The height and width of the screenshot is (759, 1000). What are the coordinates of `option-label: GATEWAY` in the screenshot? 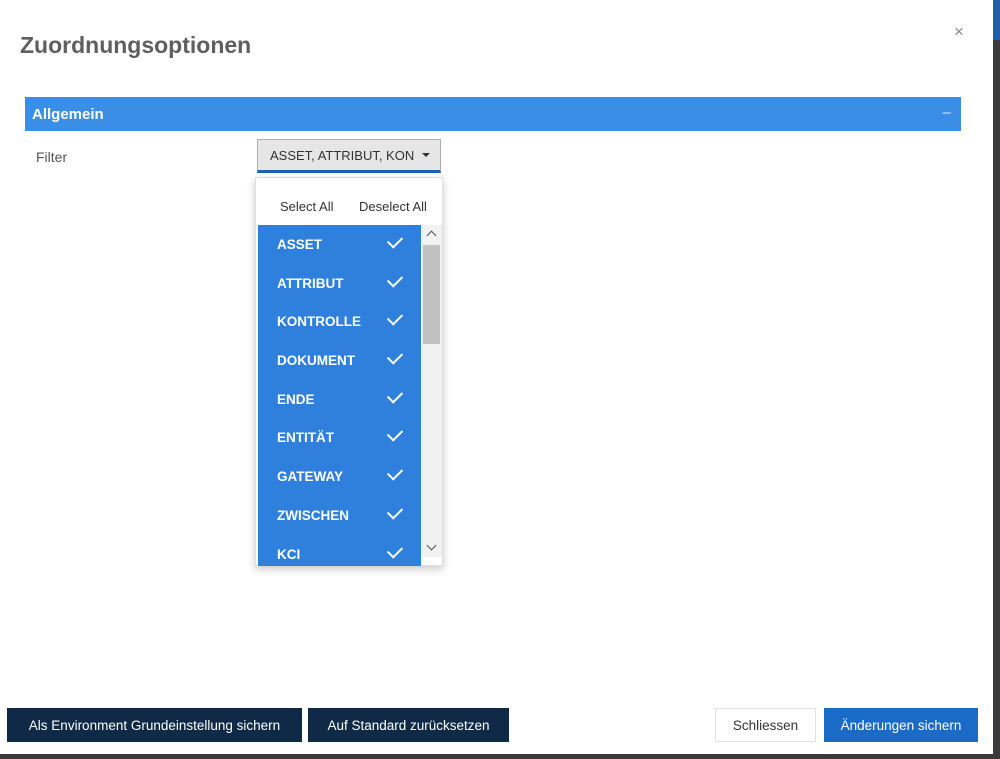 It's located at (310, 477).